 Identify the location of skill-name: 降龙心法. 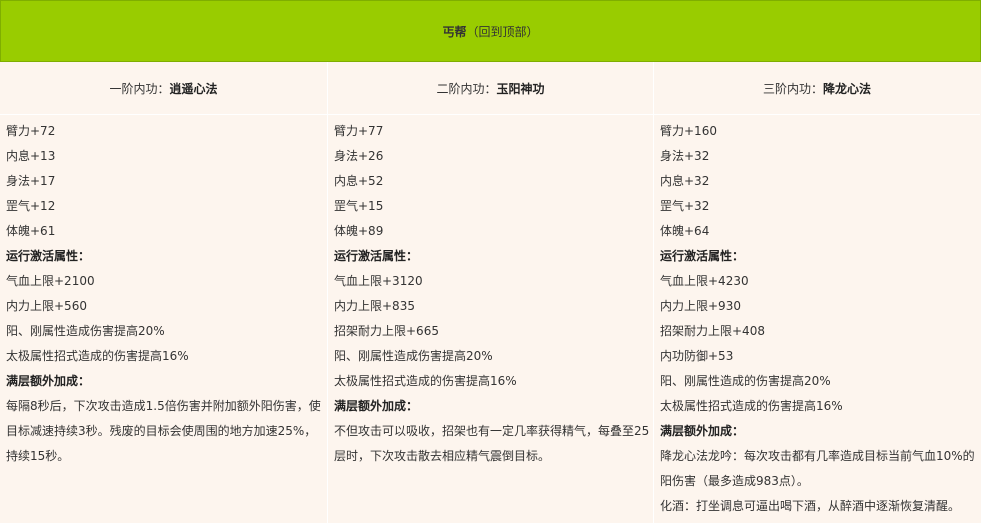
(847, 88).